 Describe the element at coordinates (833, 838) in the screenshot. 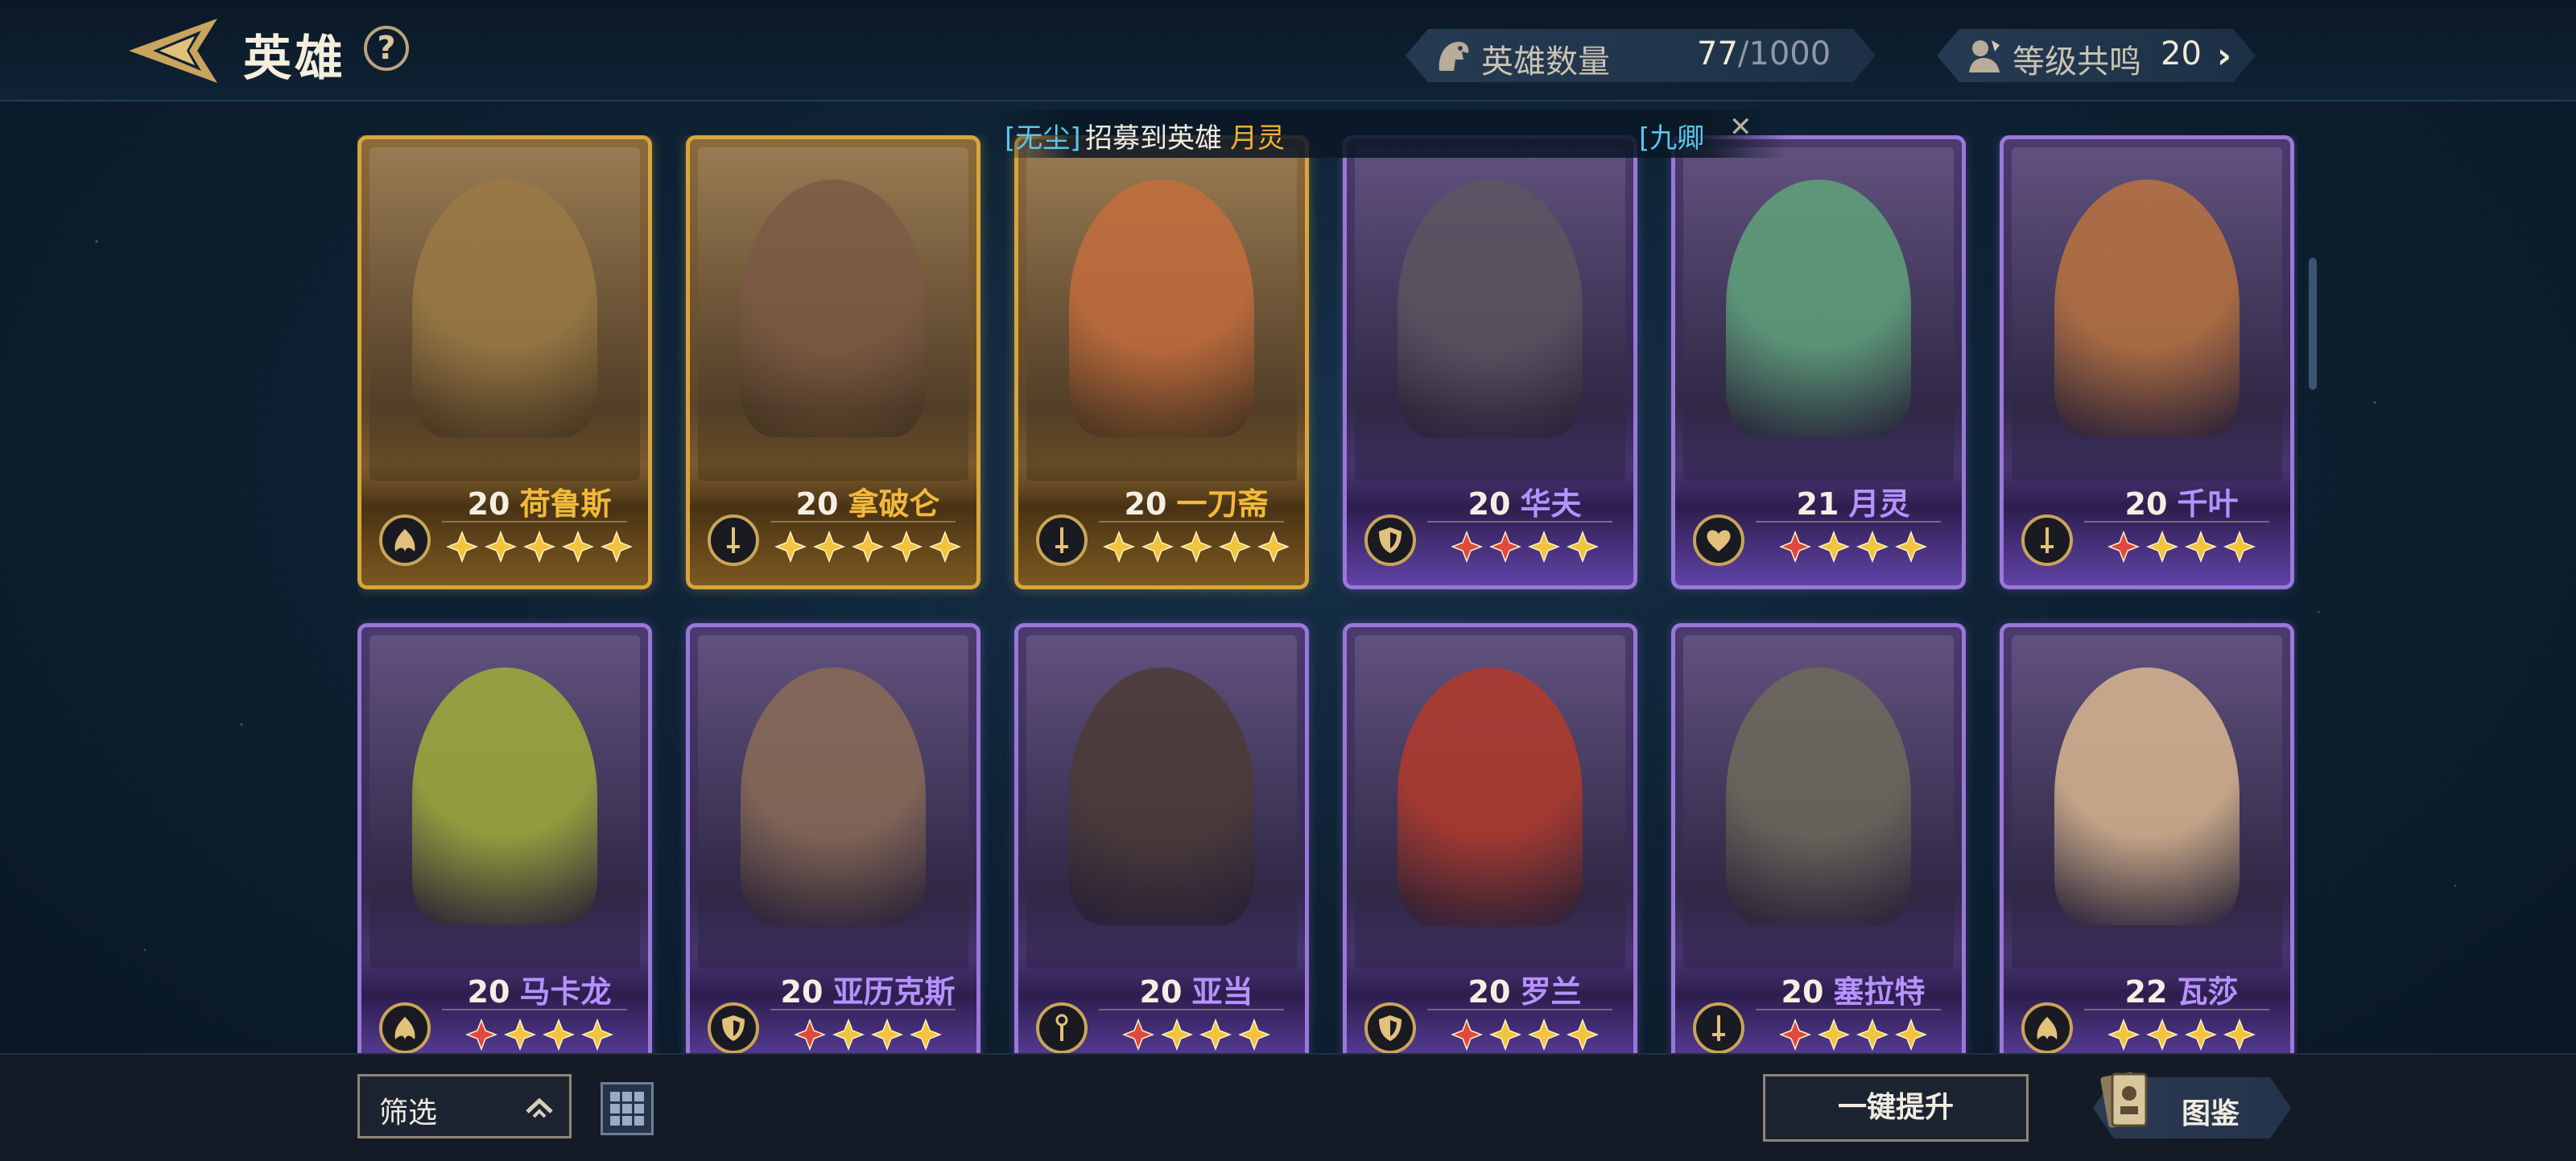

I see `hero-card: 20 亚历克斯` at that location.